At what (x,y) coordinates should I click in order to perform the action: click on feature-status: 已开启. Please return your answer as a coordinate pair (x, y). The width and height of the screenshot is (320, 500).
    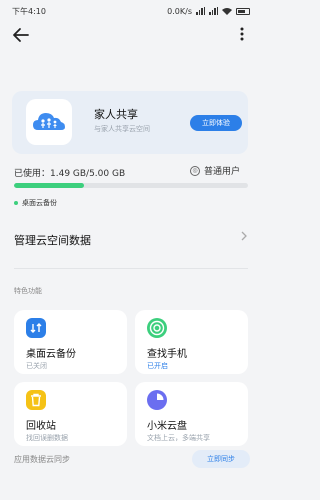
    Looking at the image, I should click on (157, 366).